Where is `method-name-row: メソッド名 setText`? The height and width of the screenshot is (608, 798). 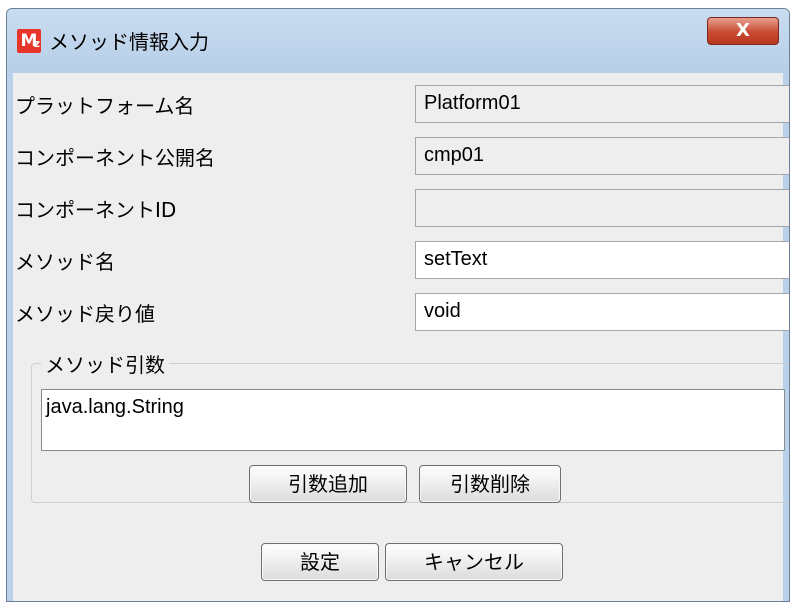
method-name-row: メソッド名 setText is located at coordinates (401, 259).